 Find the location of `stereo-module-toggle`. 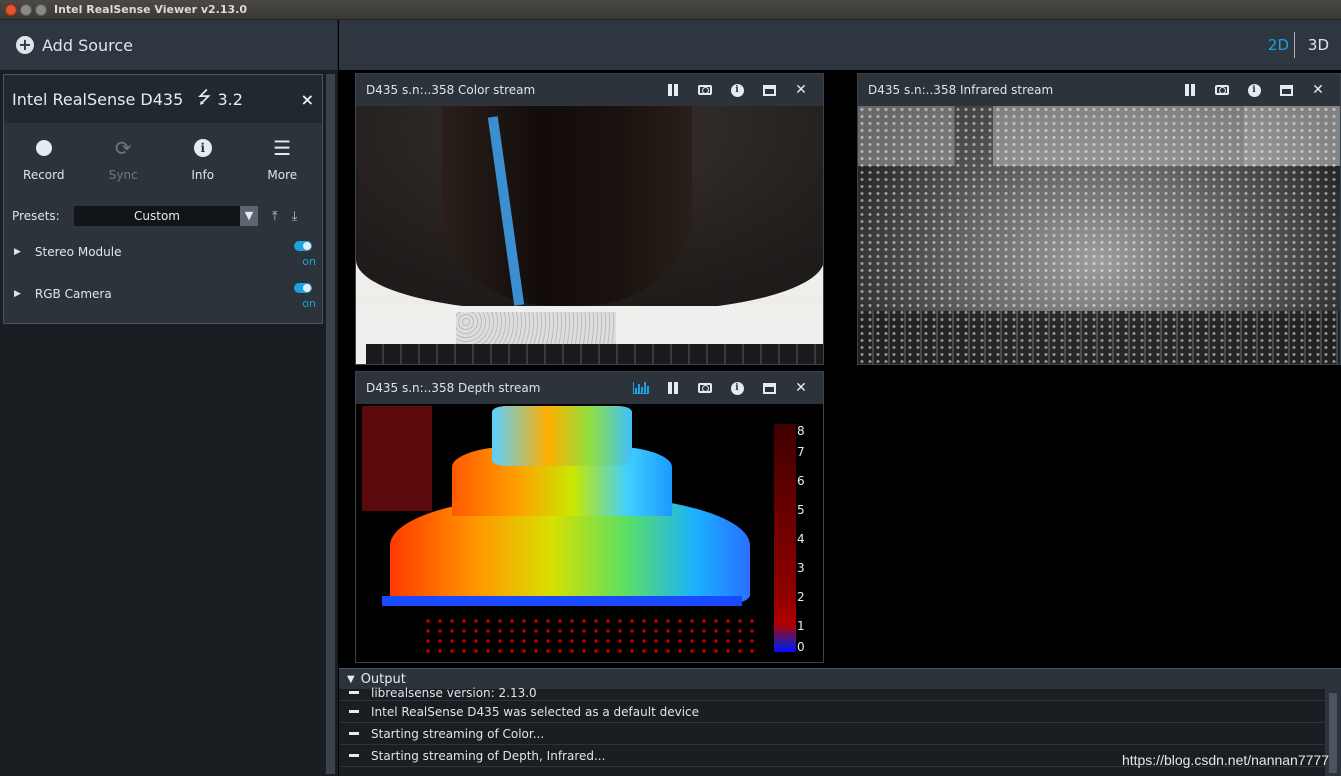

stereo-module-toggle is located at coordinates (303, 246).